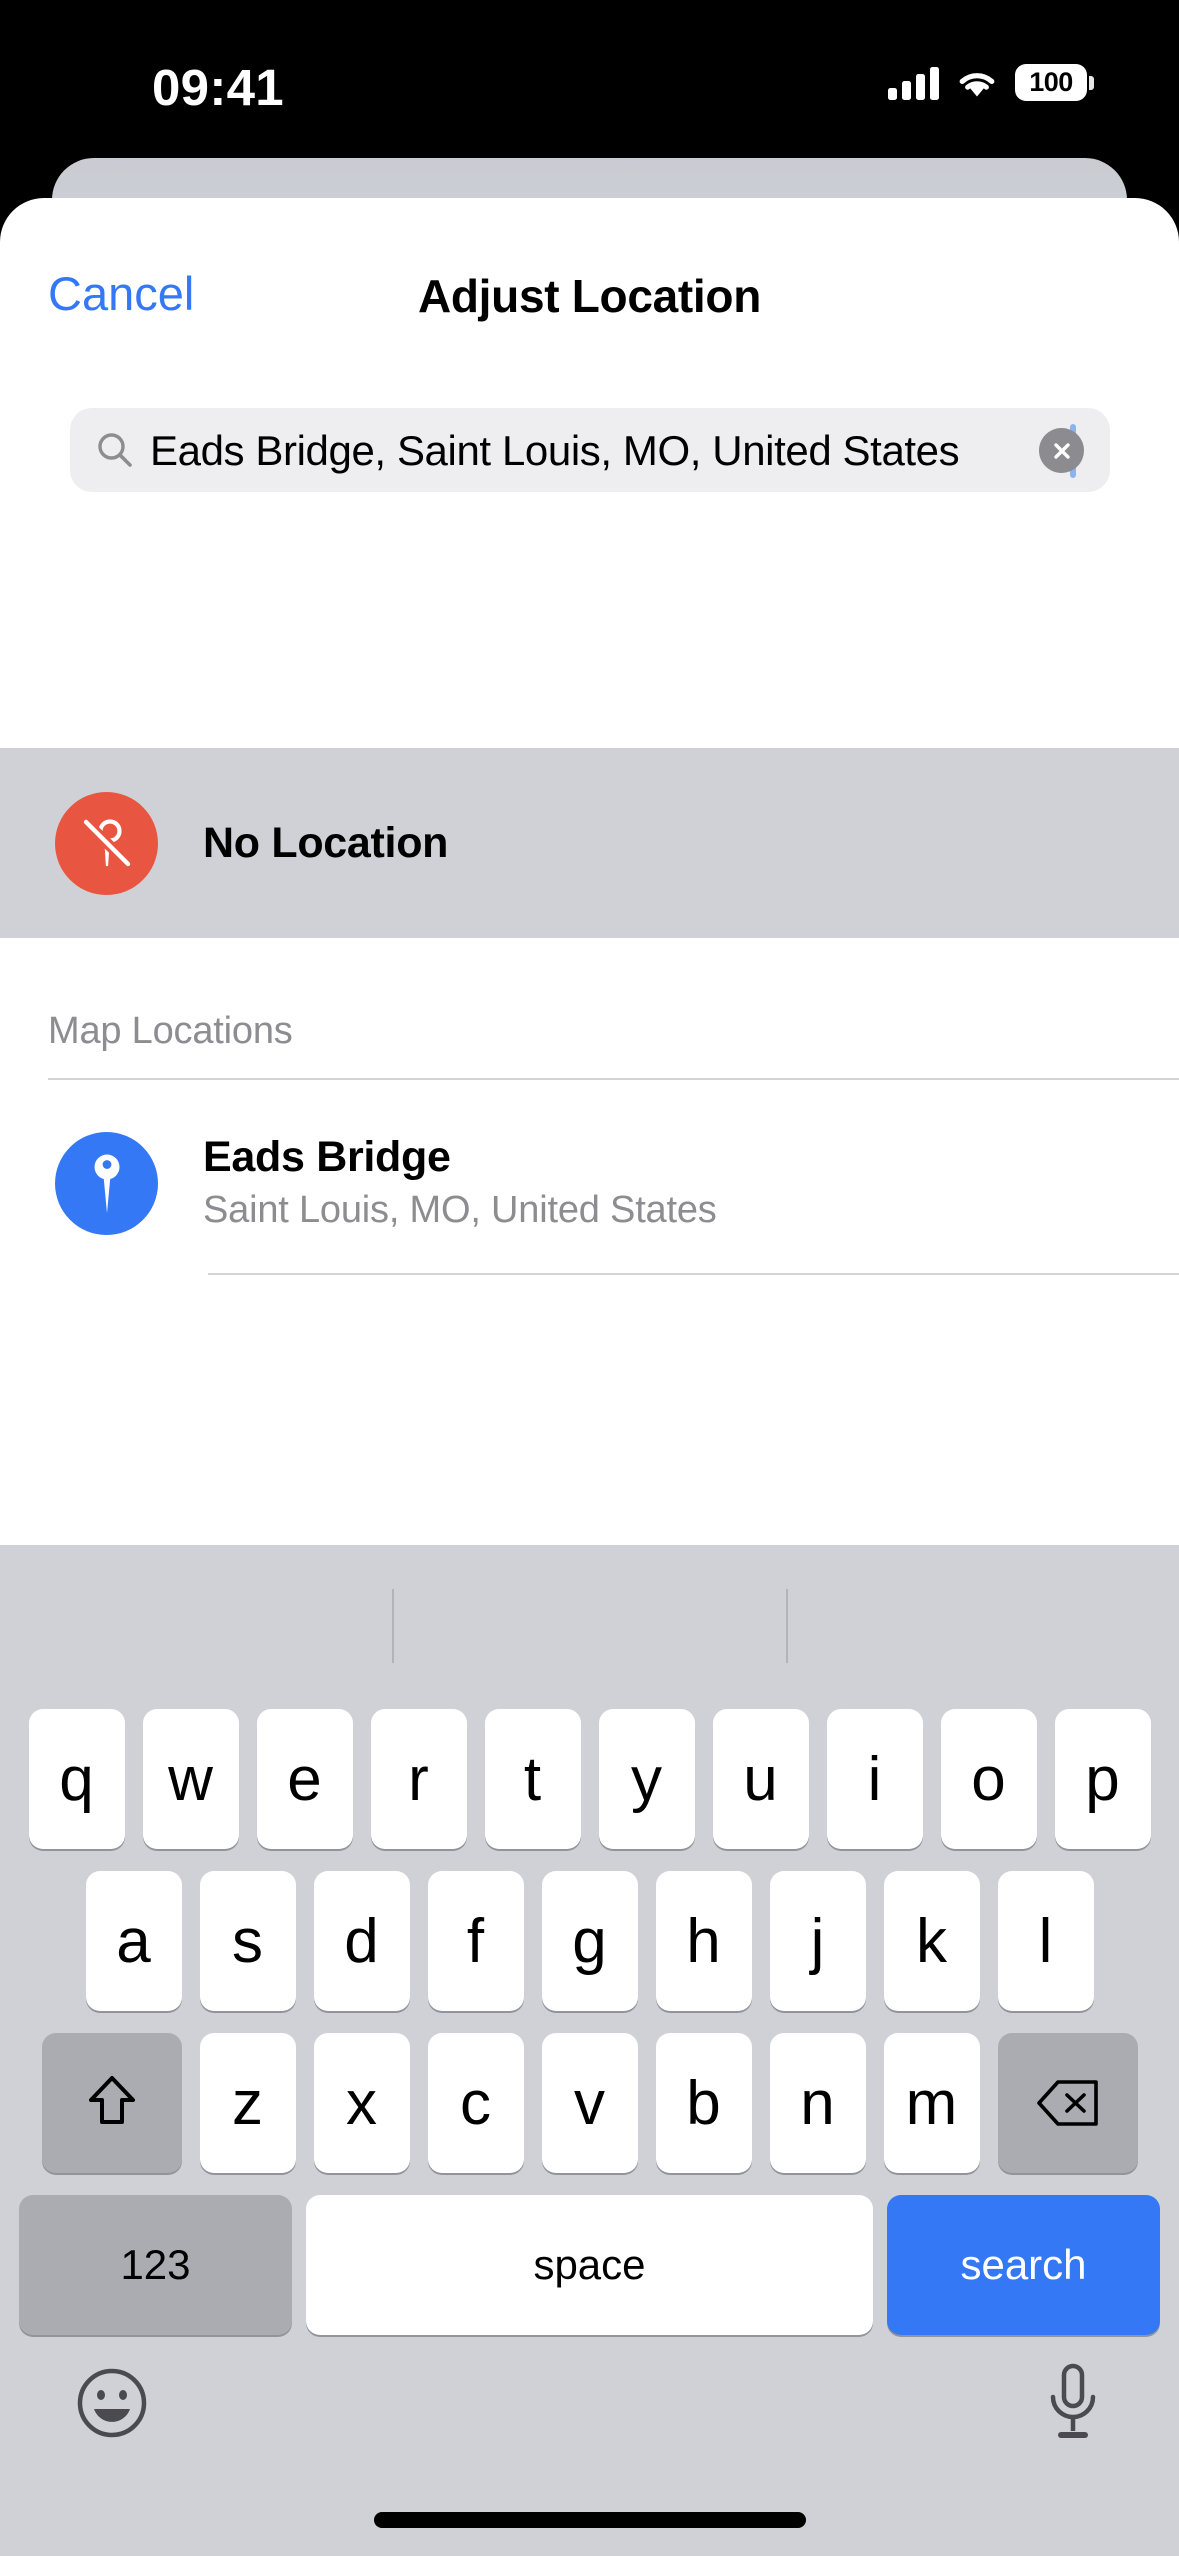  What do you see at coordinates (112, 2403) in the screenshot?
I see `emoji-smiley-icon` at bounding box center [112, 2403].